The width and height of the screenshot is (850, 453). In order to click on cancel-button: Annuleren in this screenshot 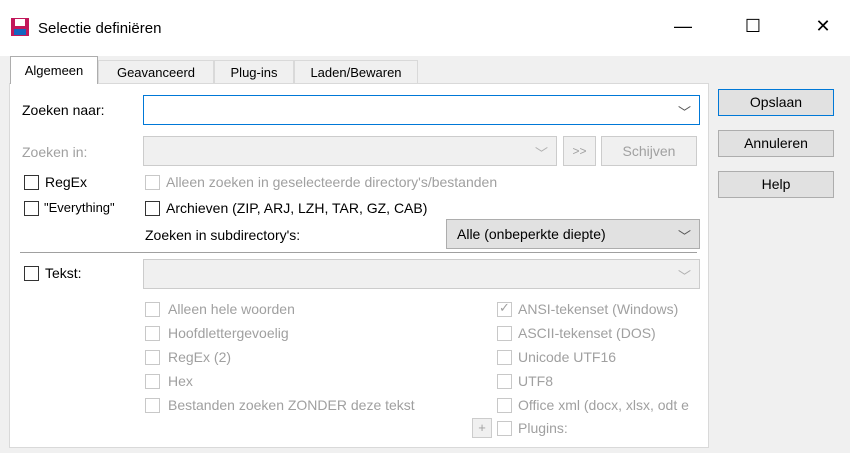, I will do `click(776, 143)`.